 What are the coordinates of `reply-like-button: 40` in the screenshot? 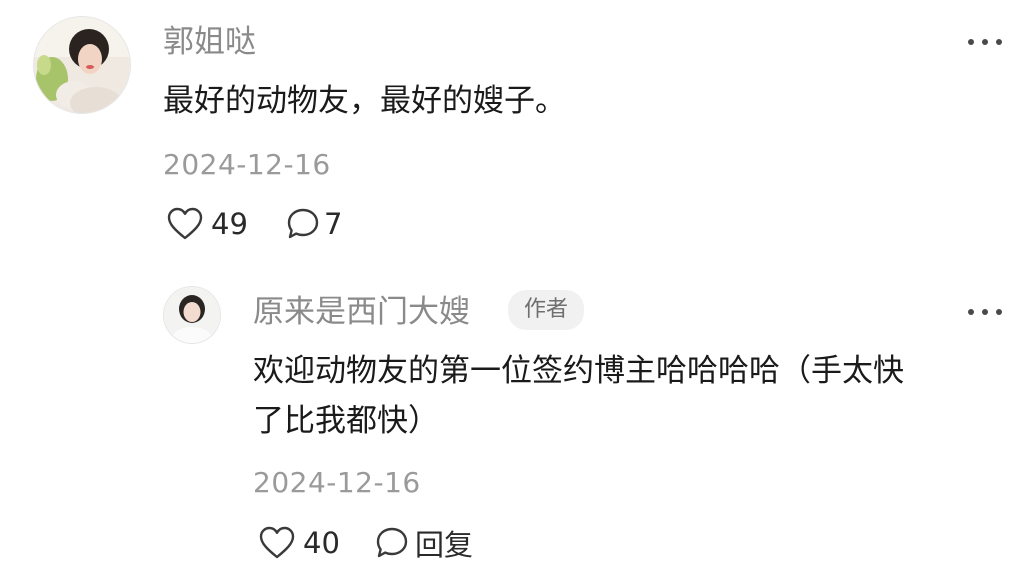 It's located at (299, 543).